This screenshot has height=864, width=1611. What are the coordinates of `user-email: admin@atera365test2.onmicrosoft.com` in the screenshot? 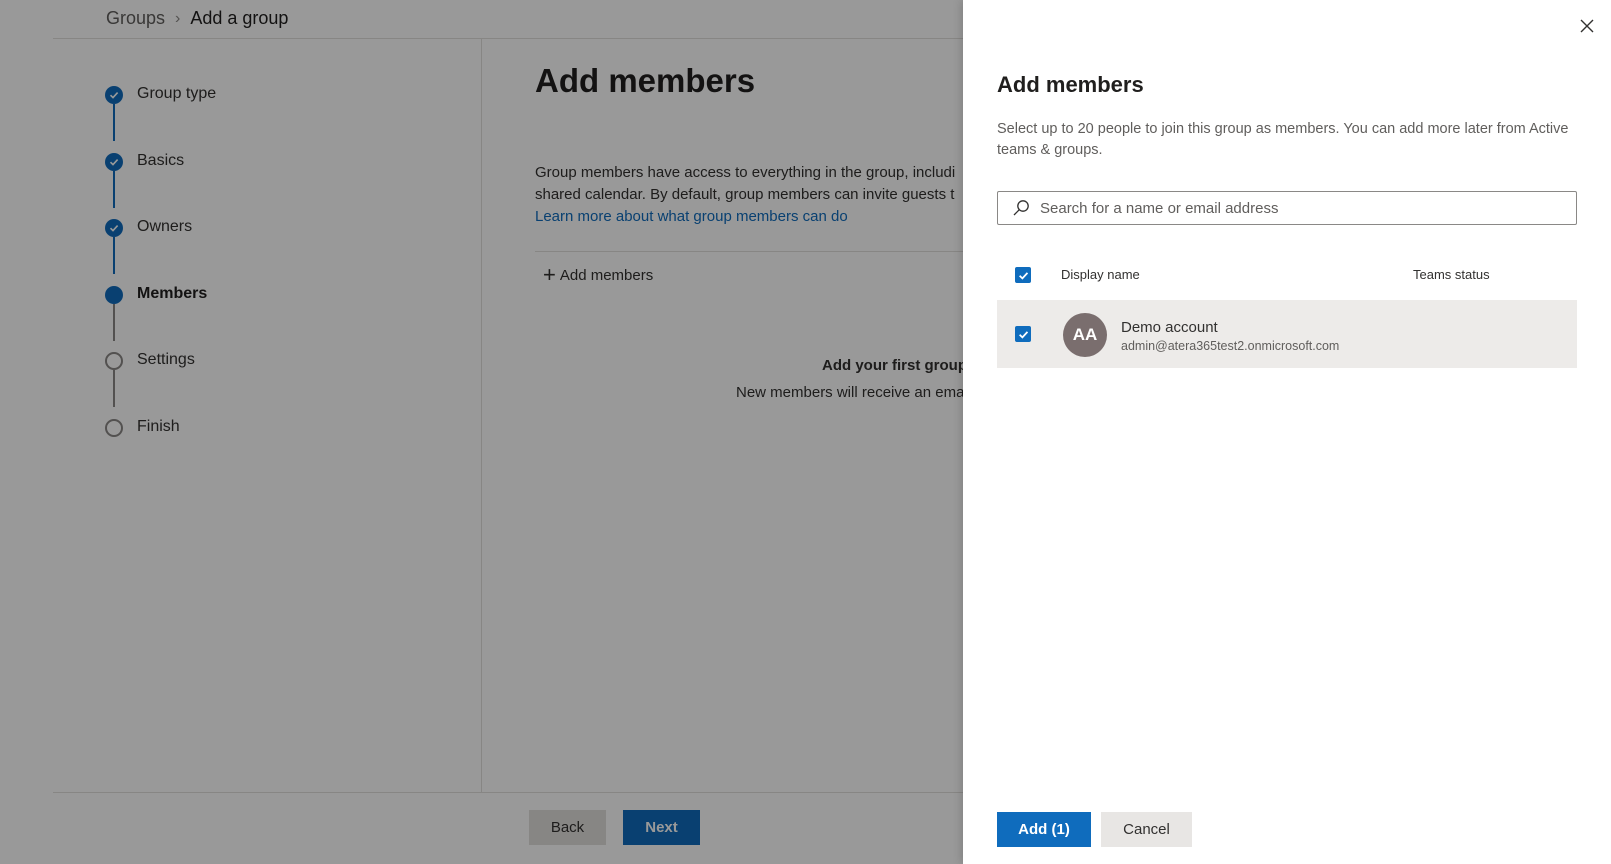 It's located at (1230, 346).